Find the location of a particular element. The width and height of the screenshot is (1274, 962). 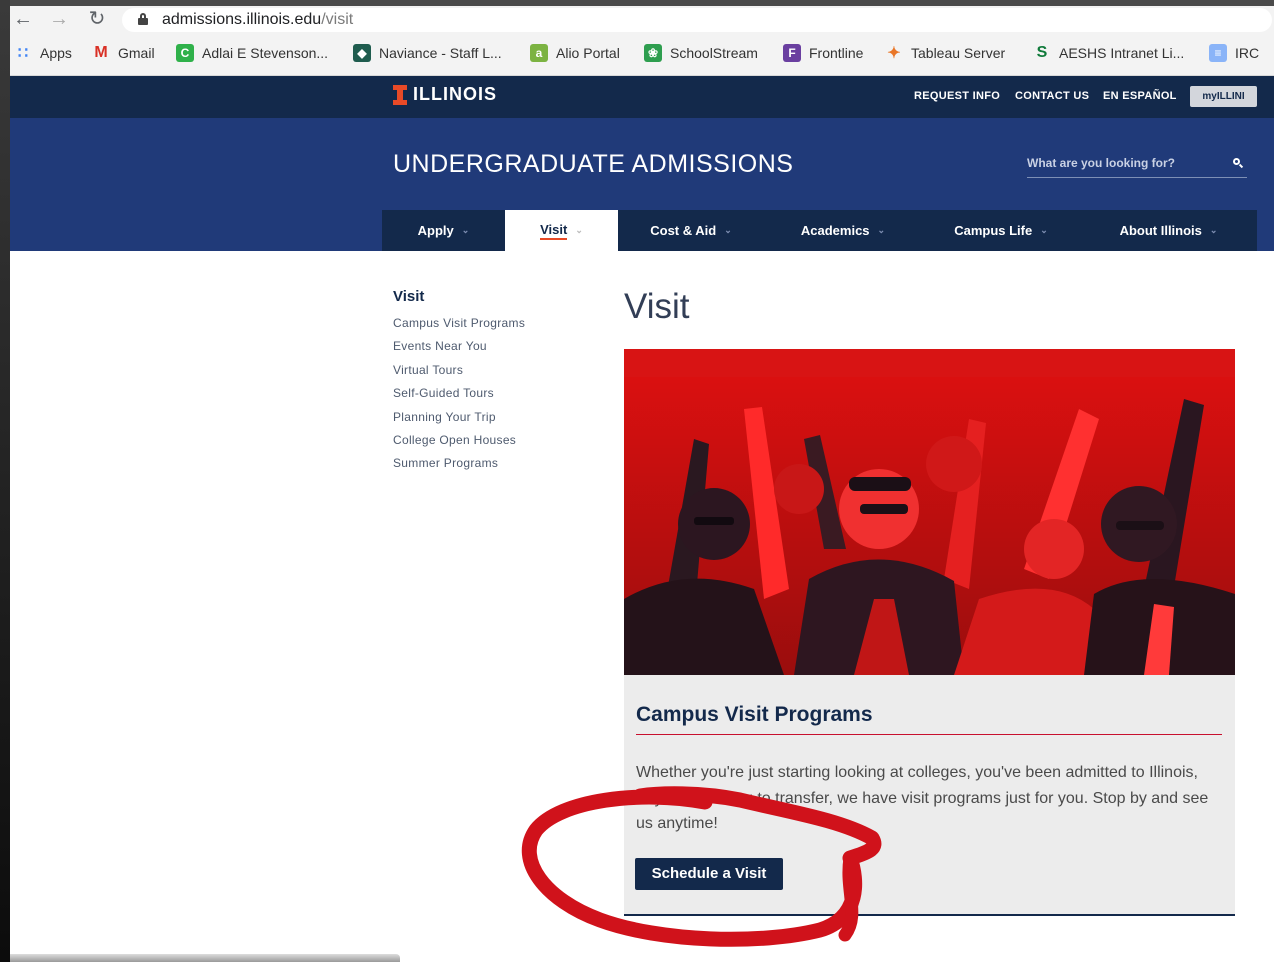

forward-arrow-icon: → is located at coordinates (59, 19).